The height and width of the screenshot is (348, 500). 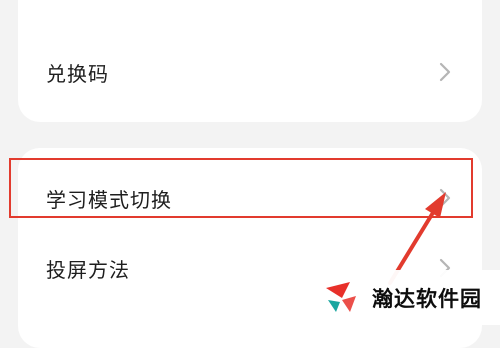 What do you see at coordinates (341, 296) in the screenshot?
I see `brand-logo-icon` at bounding box center [341, 296].